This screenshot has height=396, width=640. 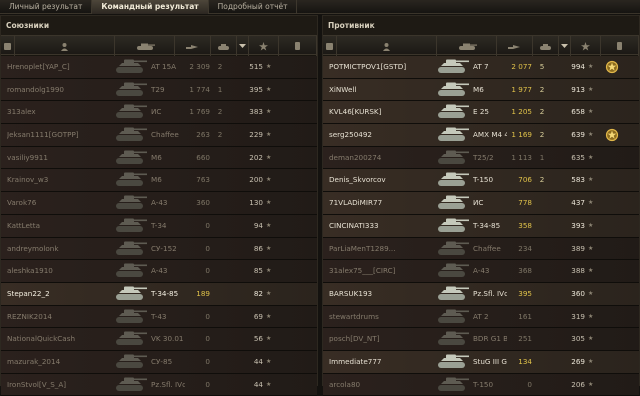 I want to click on allies-player-row: Hrenoplet[YAP_C] AT 15A 2 309 2 515 ★, so click(x=159, y=67).